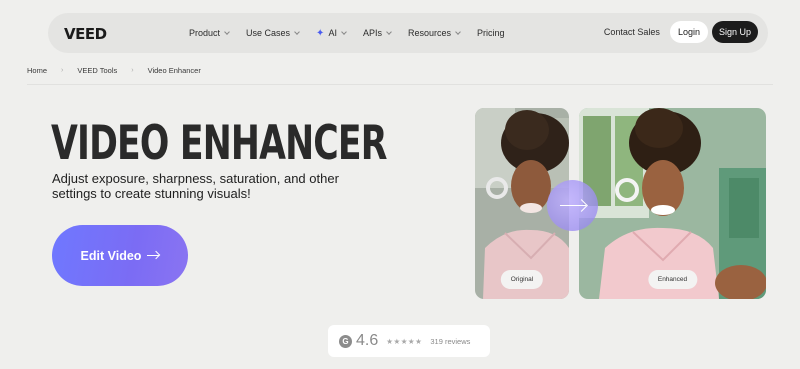 The image size is (800, 369). I want to click on sign-up-button: Sign Up, so click(734, 32).